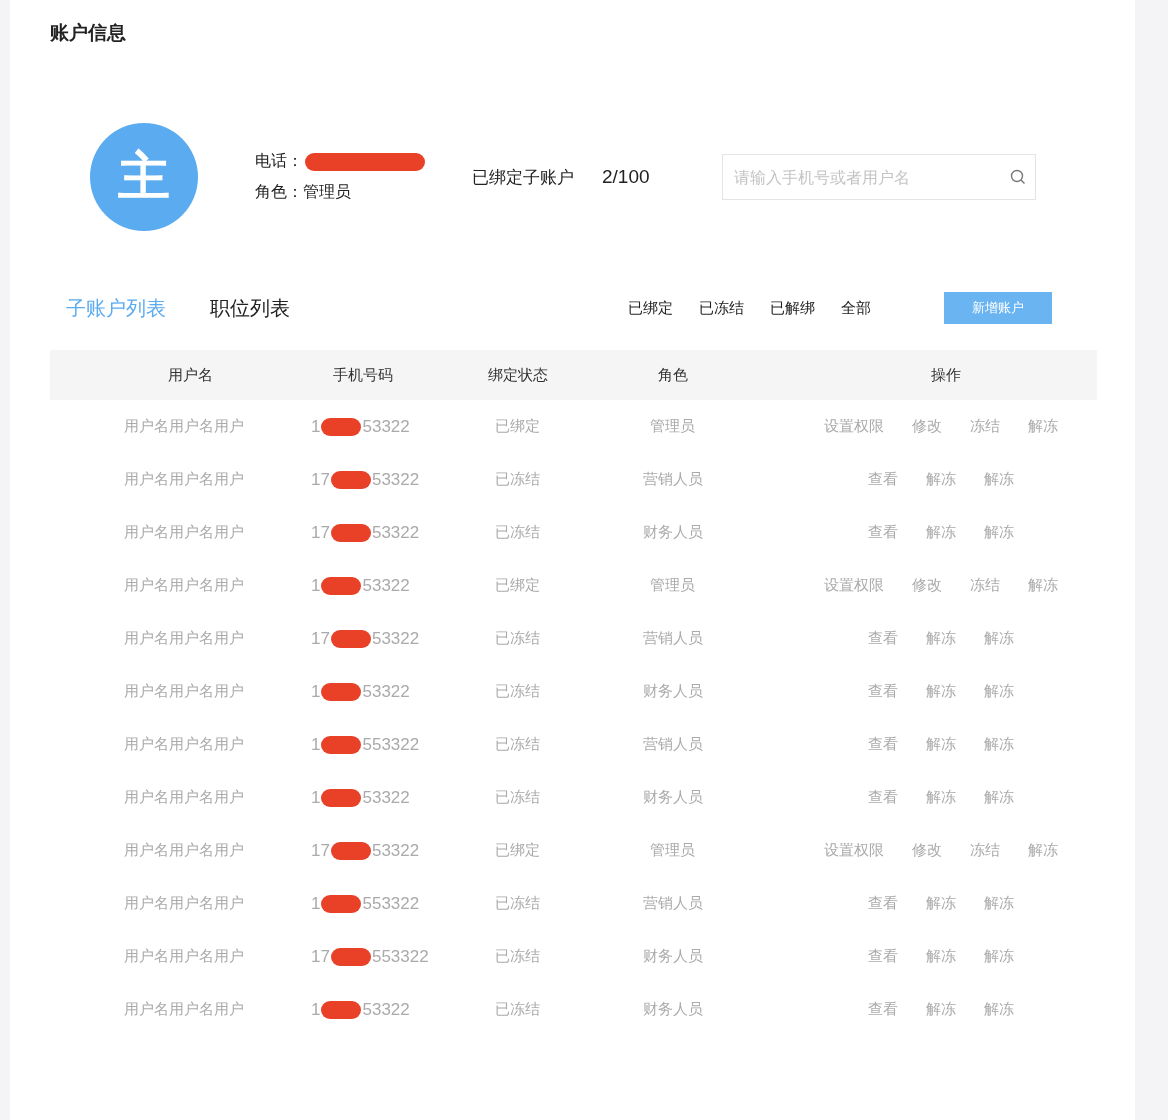 The height and width of the screenshot is (1120, 1168). Describe the element at coordinates (998, 308) in the screenshot. I see `add-account-button: 新增账户` at that location.